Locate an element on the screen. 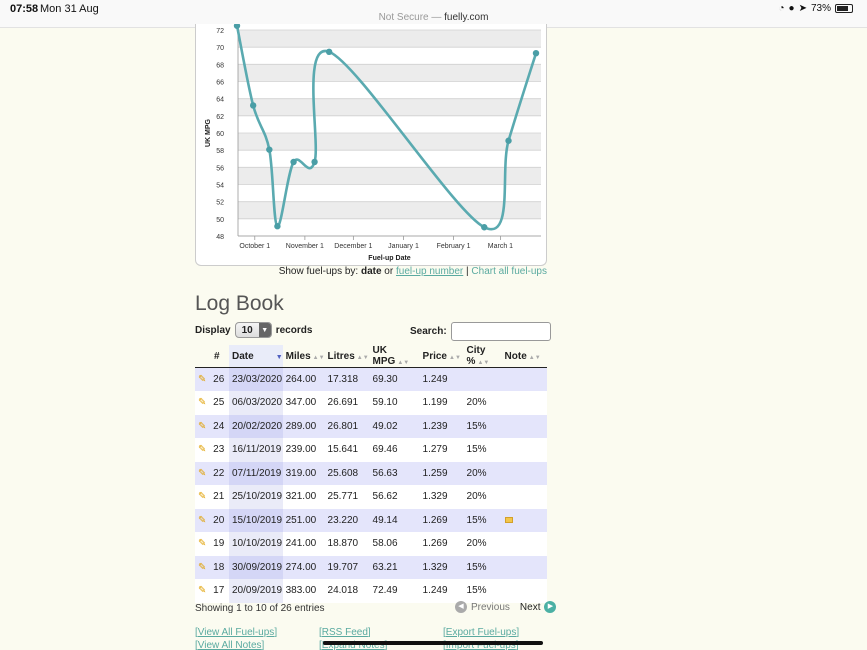 The image size is (867, 650). next-button: Next is located at coordinates (530, 607).